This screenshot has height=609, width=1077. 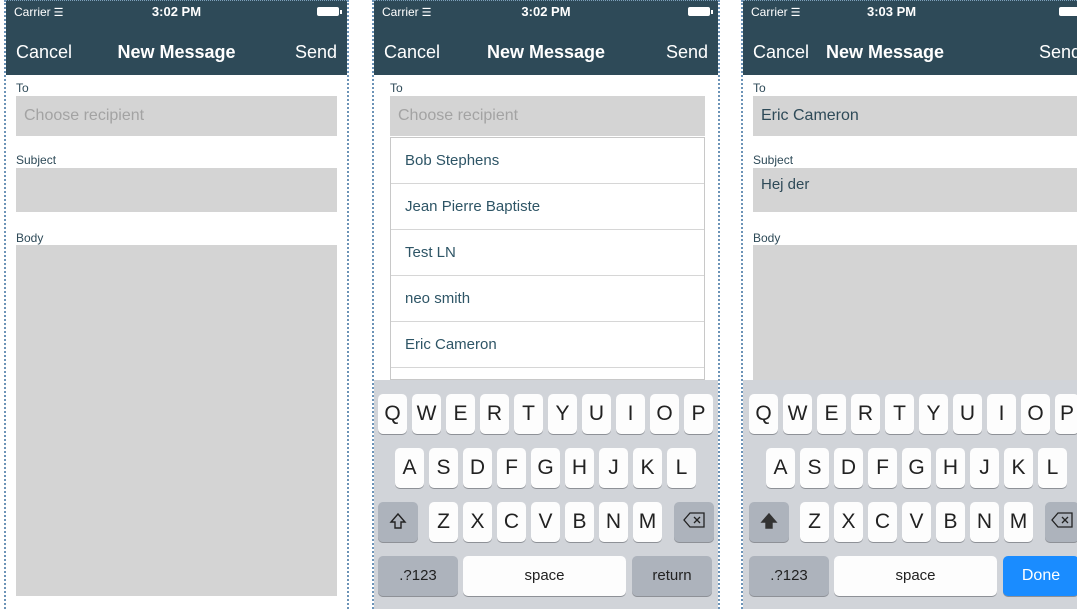 I want to click on return-key: return, so click(x=672, y=576).